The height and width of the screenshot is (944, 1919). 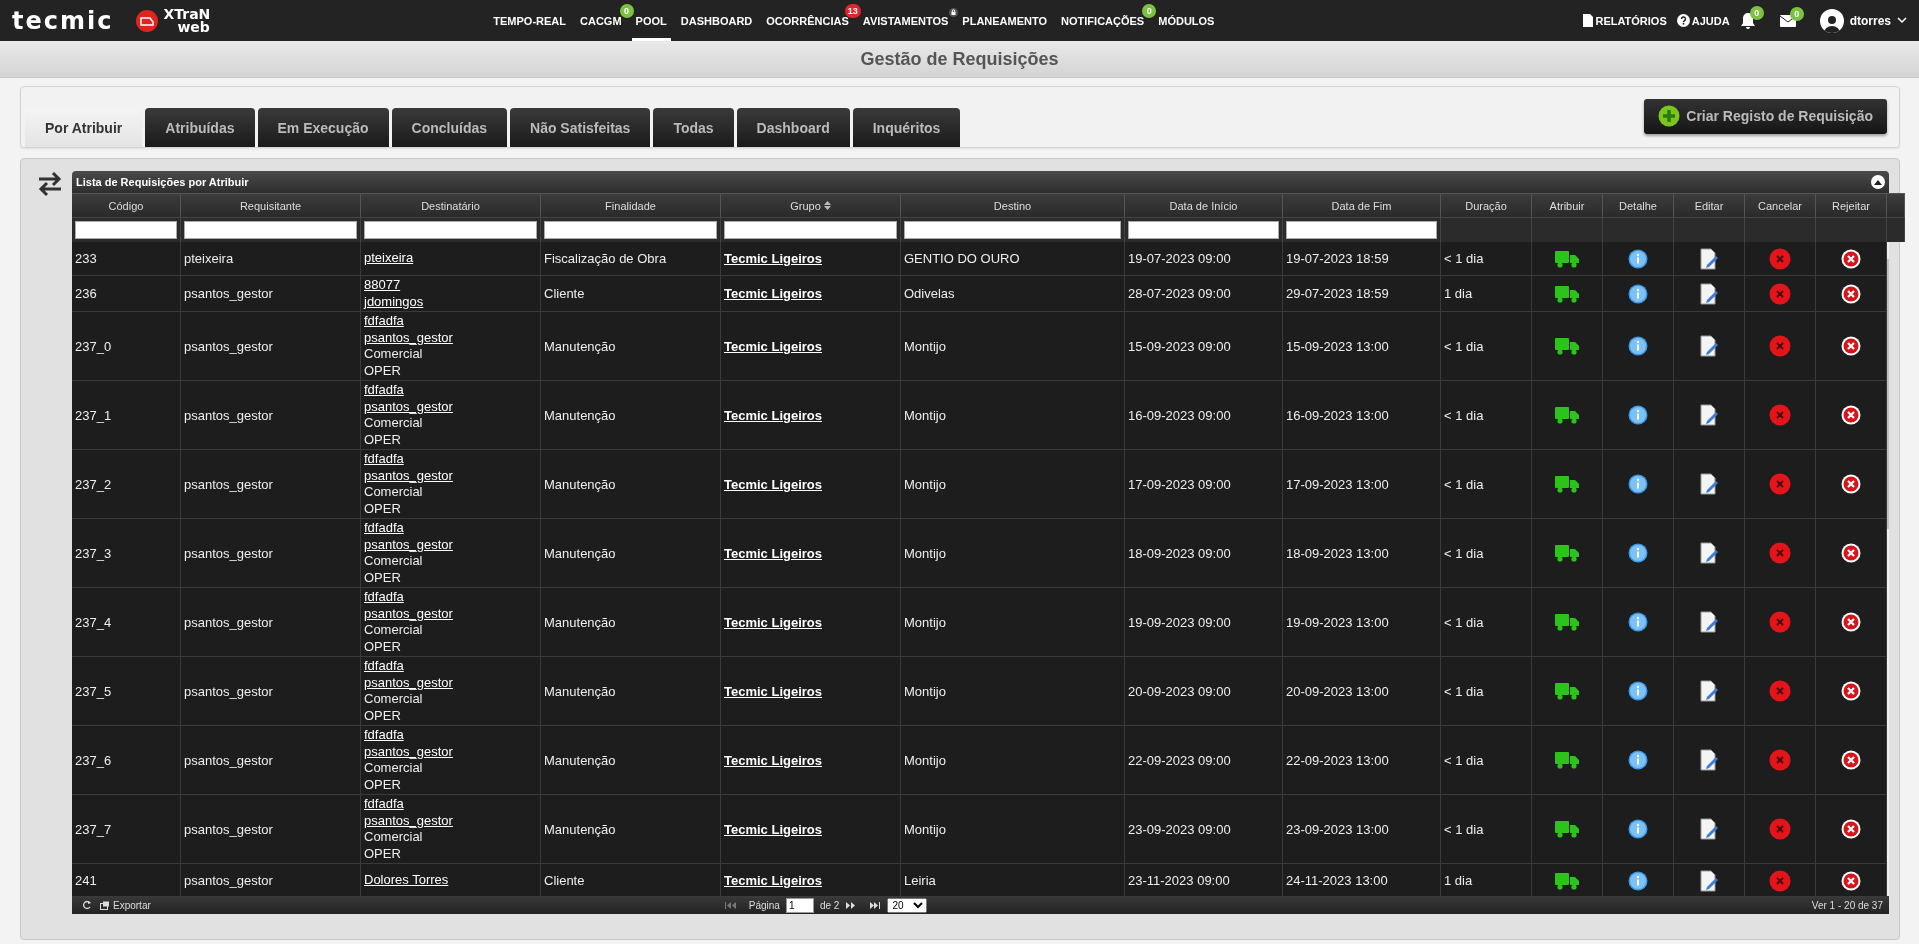 I want to click on column-header: Cancelar, so click(x=1780, y=205).